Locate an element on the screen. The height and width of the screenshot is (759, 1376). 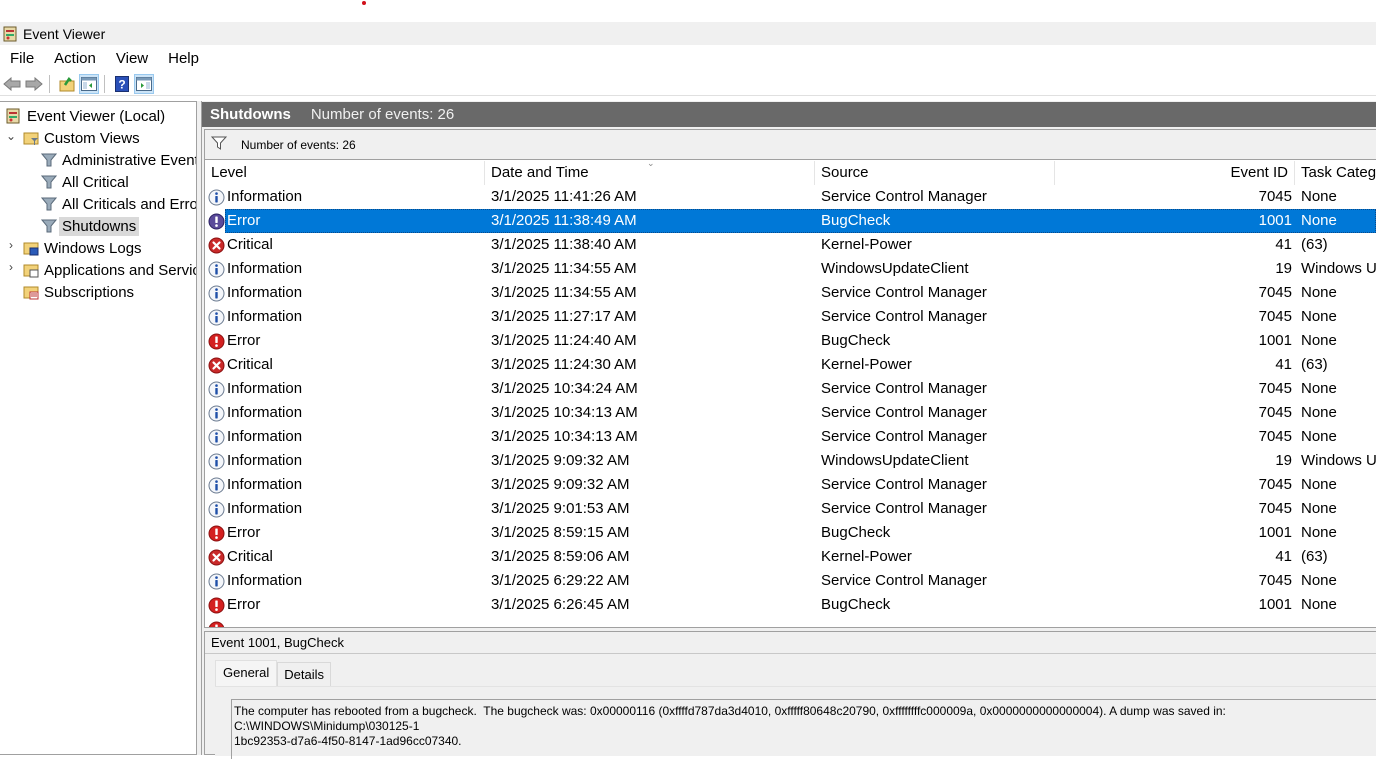
tree-label: Applications and Services Logs is located at coordinates (120, 270).